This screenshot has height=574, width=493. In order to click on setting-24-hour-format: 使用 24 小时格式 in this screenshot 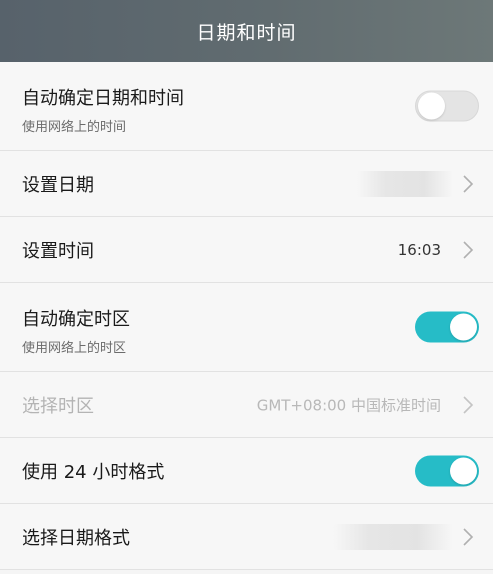, I will do `click(246, 471)`.